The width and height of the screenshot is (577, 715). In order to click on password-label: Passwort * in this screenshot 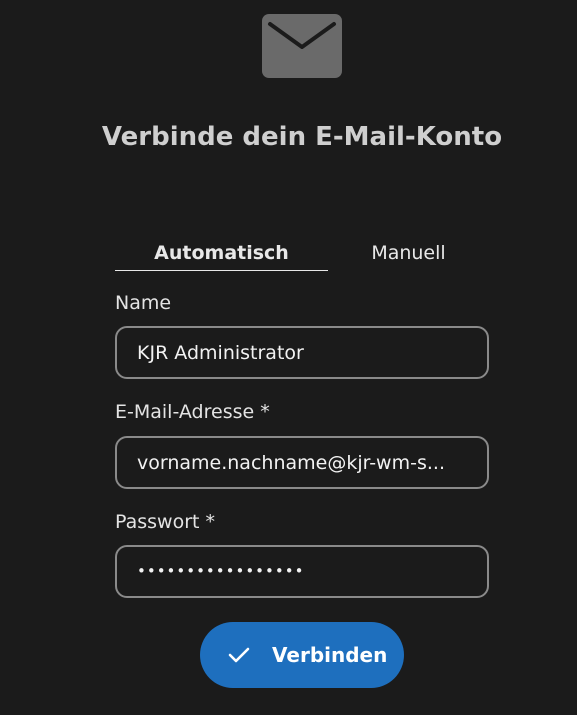, I will do `click(165, 522)`.